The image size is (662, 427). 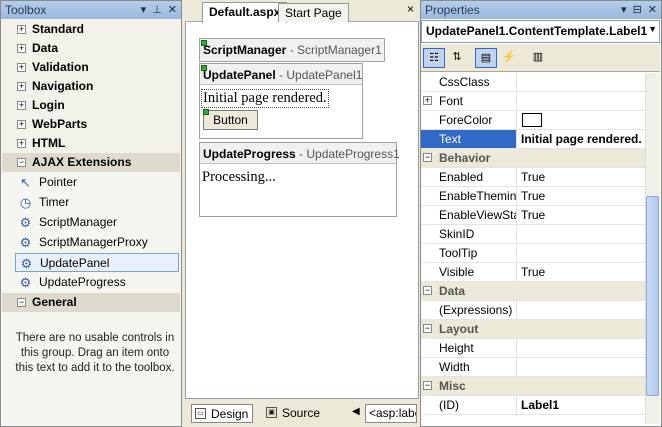 I want to click on property-row-expressions: (Expressions), so click(x=533, y=310).